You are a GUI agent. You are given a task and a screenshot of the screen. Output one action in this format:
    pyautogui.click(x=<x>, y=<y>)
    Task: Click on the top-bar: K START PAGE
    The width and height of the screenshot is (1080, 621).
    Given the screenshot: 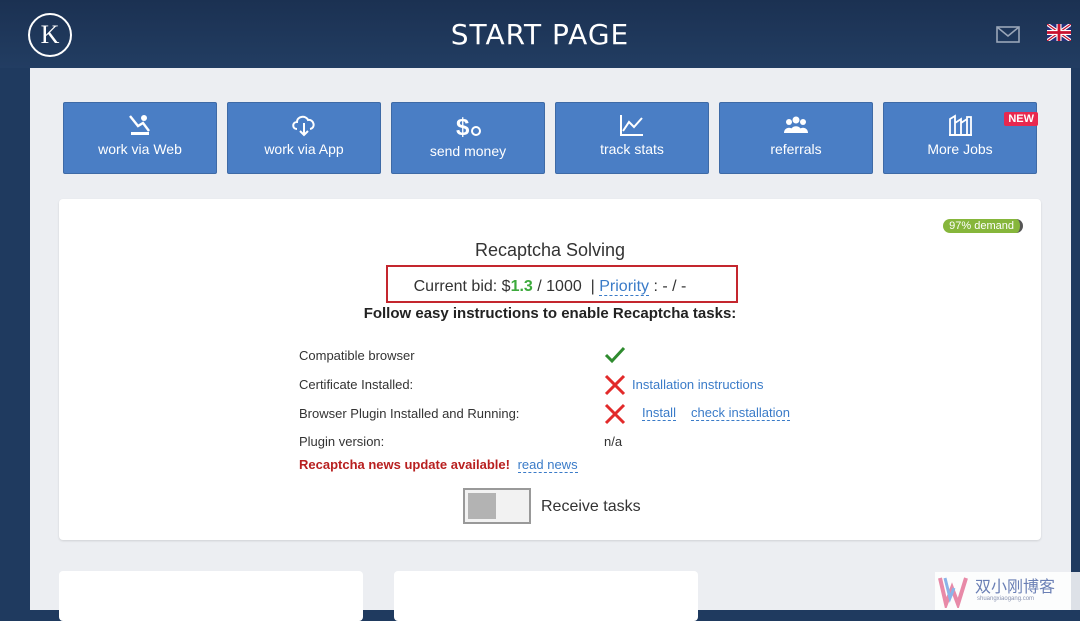 What is the action you would take?
    pyautogui.click(x=540, y=34)
    